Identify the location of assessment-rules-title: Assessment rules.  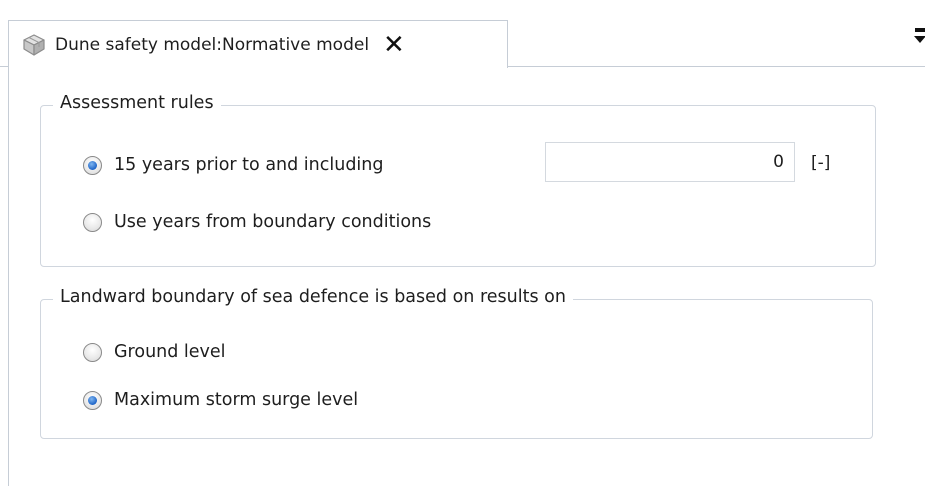
(137, 103).